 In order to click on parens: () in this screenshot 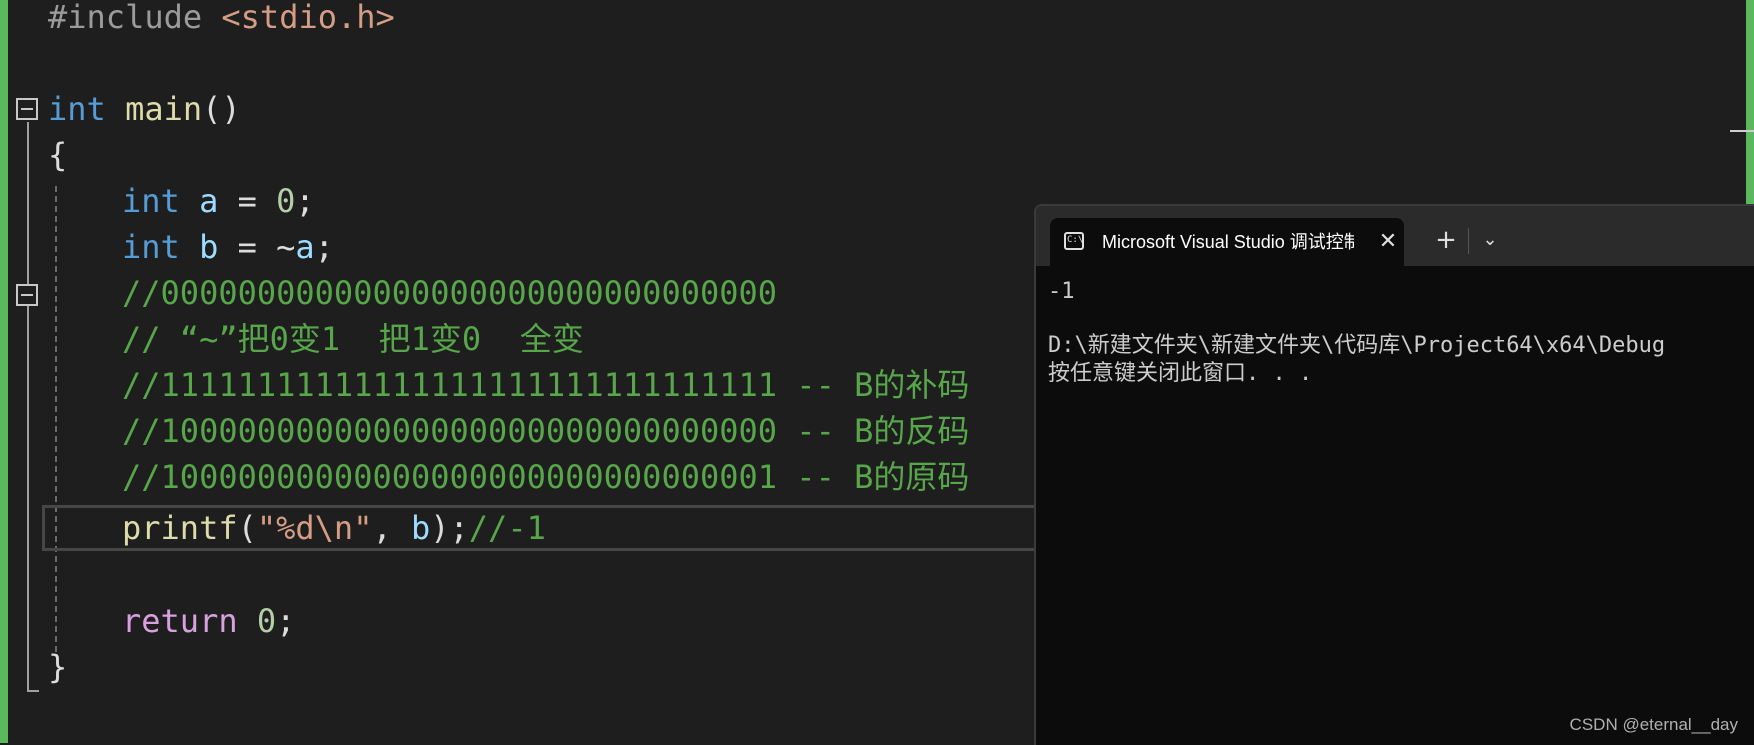, I will do `click(221, 109)`.